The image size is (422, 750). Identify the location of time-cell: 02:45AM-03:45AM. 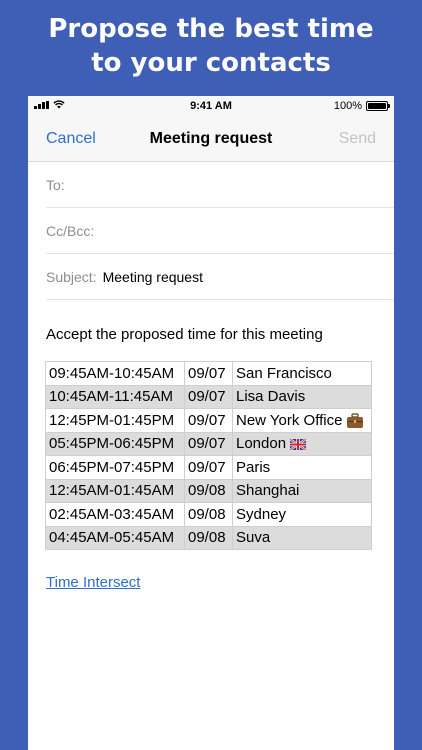
(115, 514).